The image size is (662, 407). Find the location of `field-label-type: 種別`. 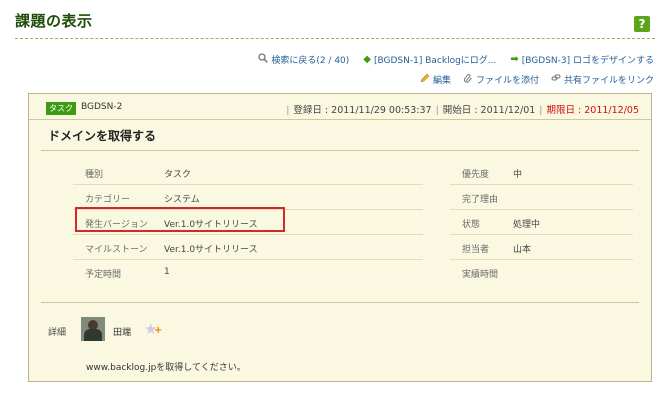

field-label-type: 種別 is located at coordinates (94, 175).